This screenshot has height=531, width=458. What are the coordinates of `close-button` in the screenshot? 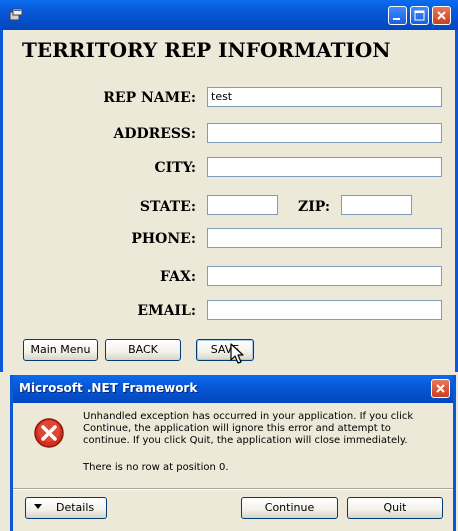 It's located at (441, 15).